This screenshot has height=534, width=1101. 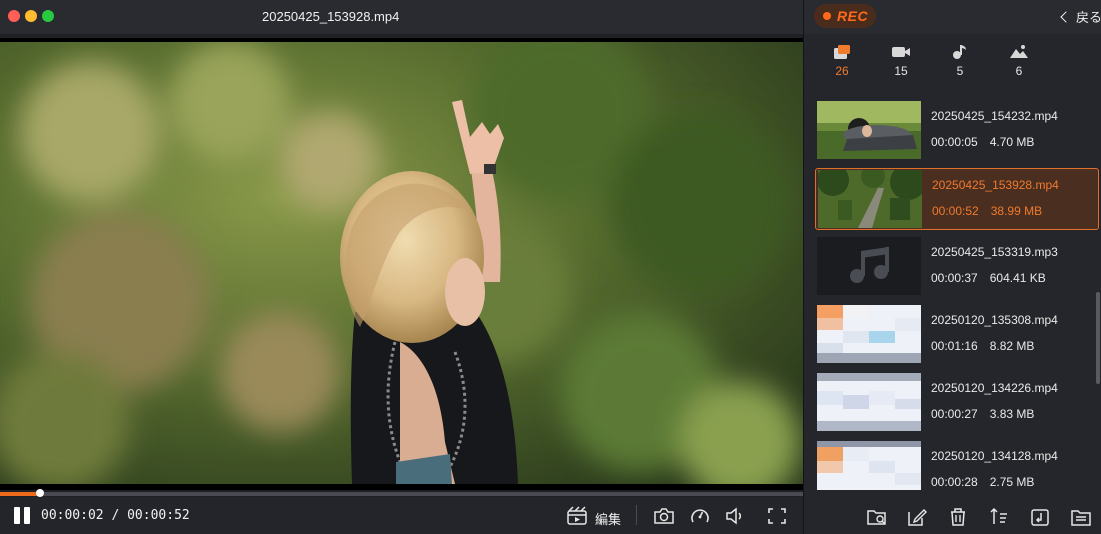 What do you see at coordinates (988, 482) in the screenshot?
I see `file-meta: 00:00:28 2.75 MB` at bounding box center [988, 482].